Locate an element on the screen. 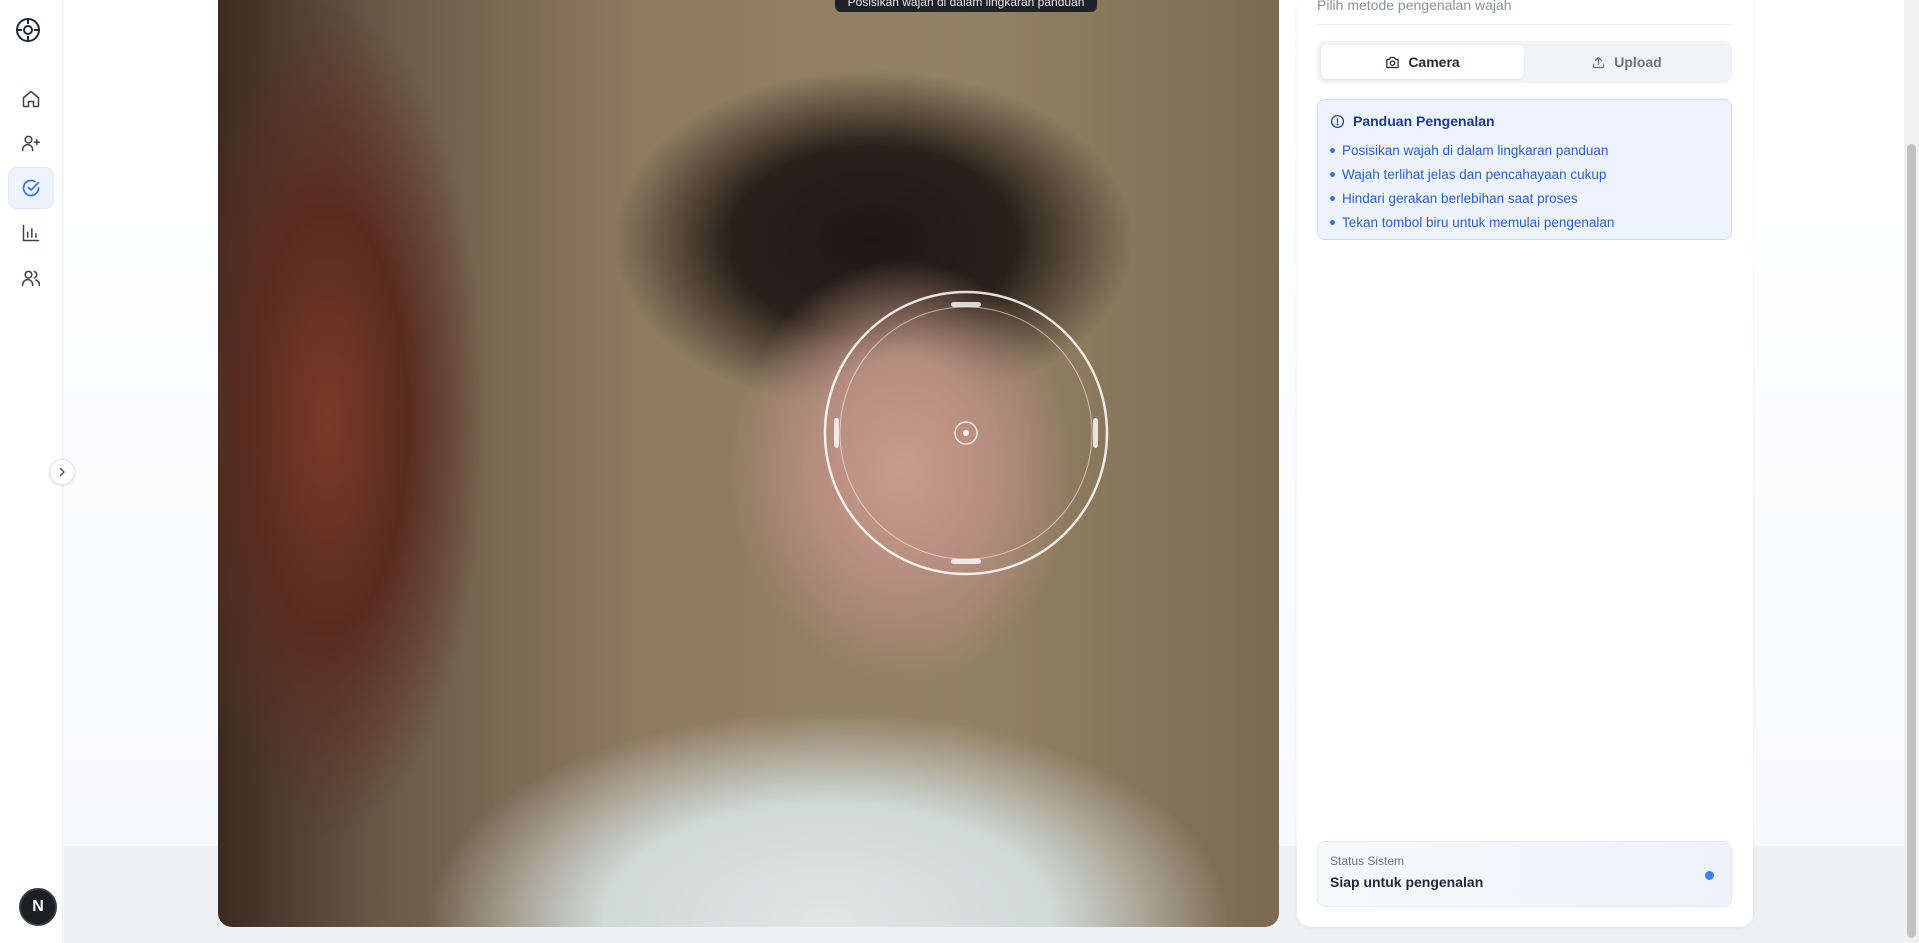 The height and width of the screenshot is (943, 1919). guide-item-text: Hindari gerakan berlebihan saat proses is located at coordinates (1460, 198).